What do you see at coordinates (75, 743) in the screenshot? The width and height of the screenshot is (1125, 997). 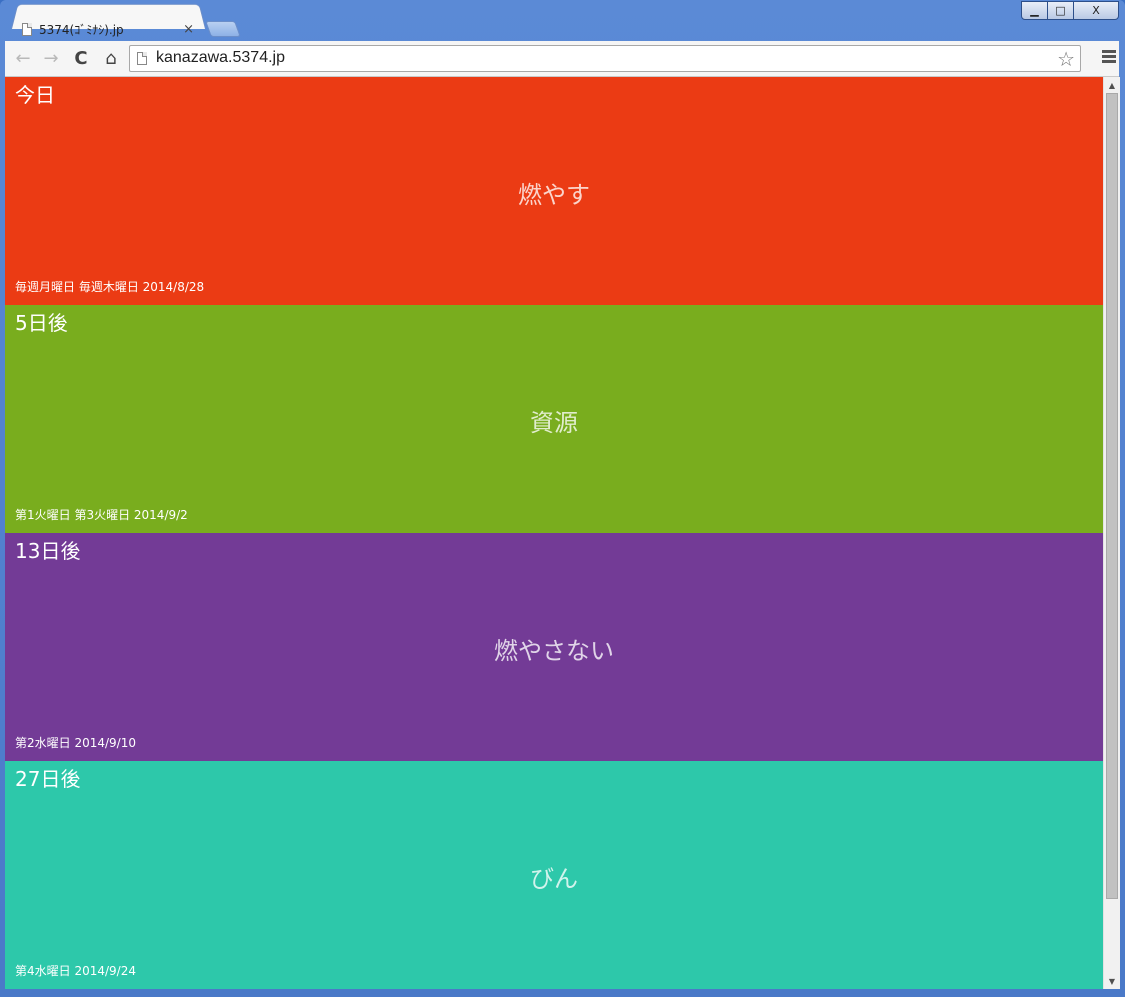 I see `schedule-text: 第2水曜日 2014/9/10` at bounding box center [75, 743].